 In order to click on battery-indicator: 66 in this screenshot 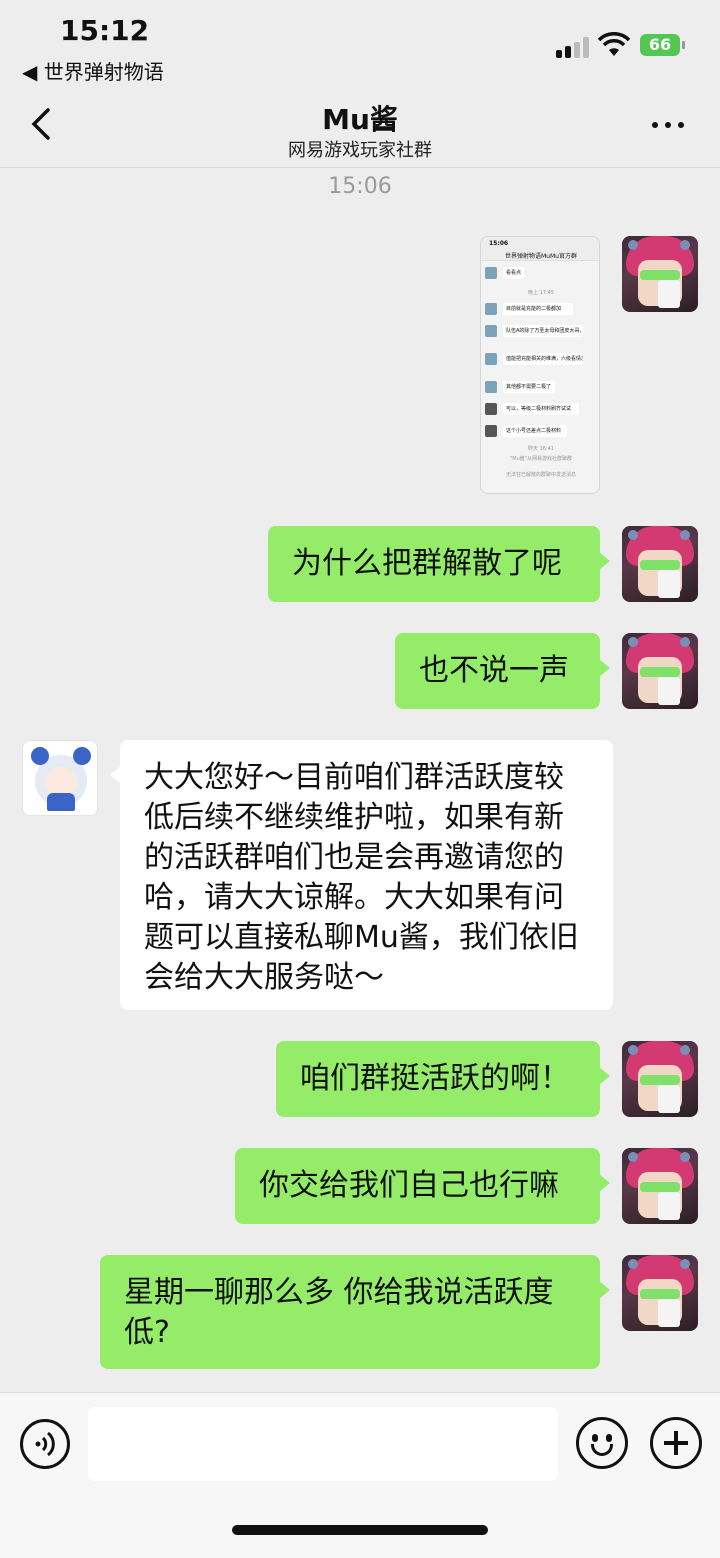, I will do `click(660, 45)`.